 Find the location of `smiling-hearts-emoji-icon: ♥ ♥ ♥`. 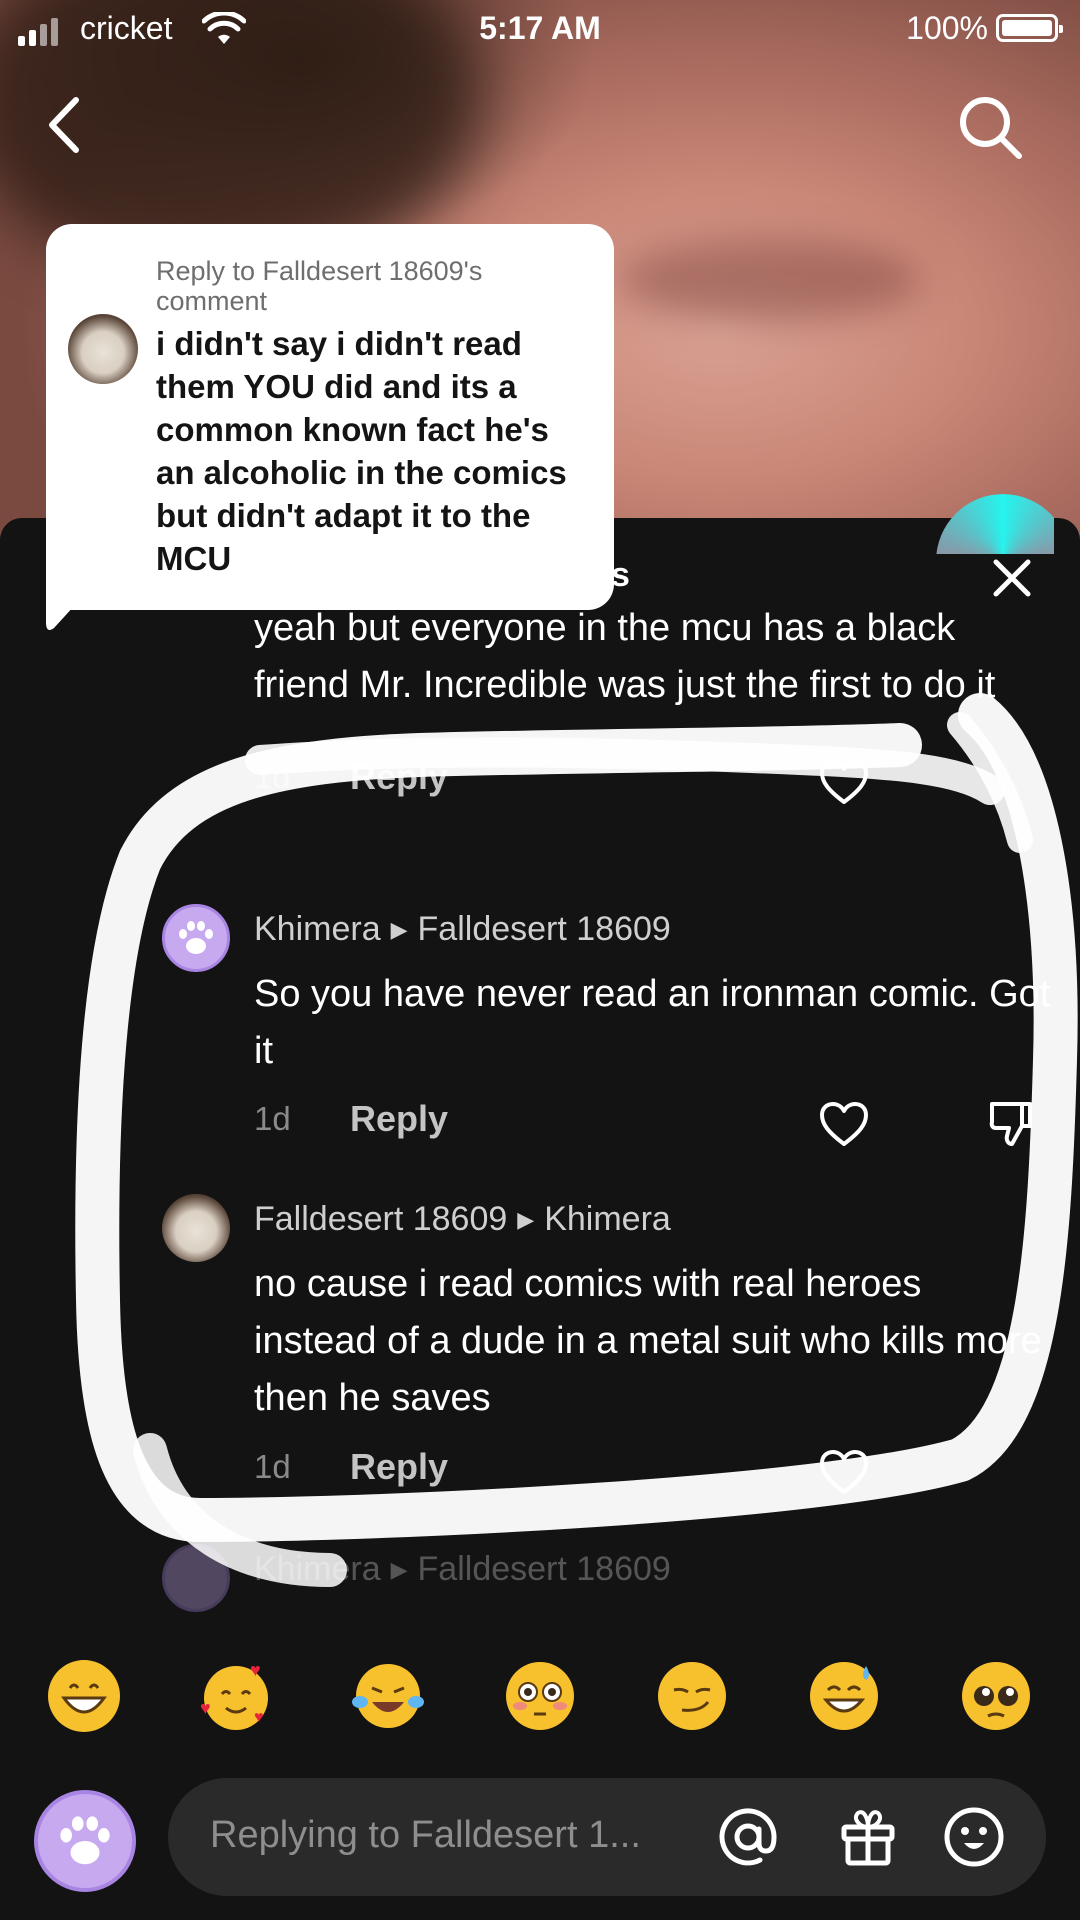

smiling-hearts-emoji-icon: ♥ ♥ ♥ is located at coordinates (236, 1696).